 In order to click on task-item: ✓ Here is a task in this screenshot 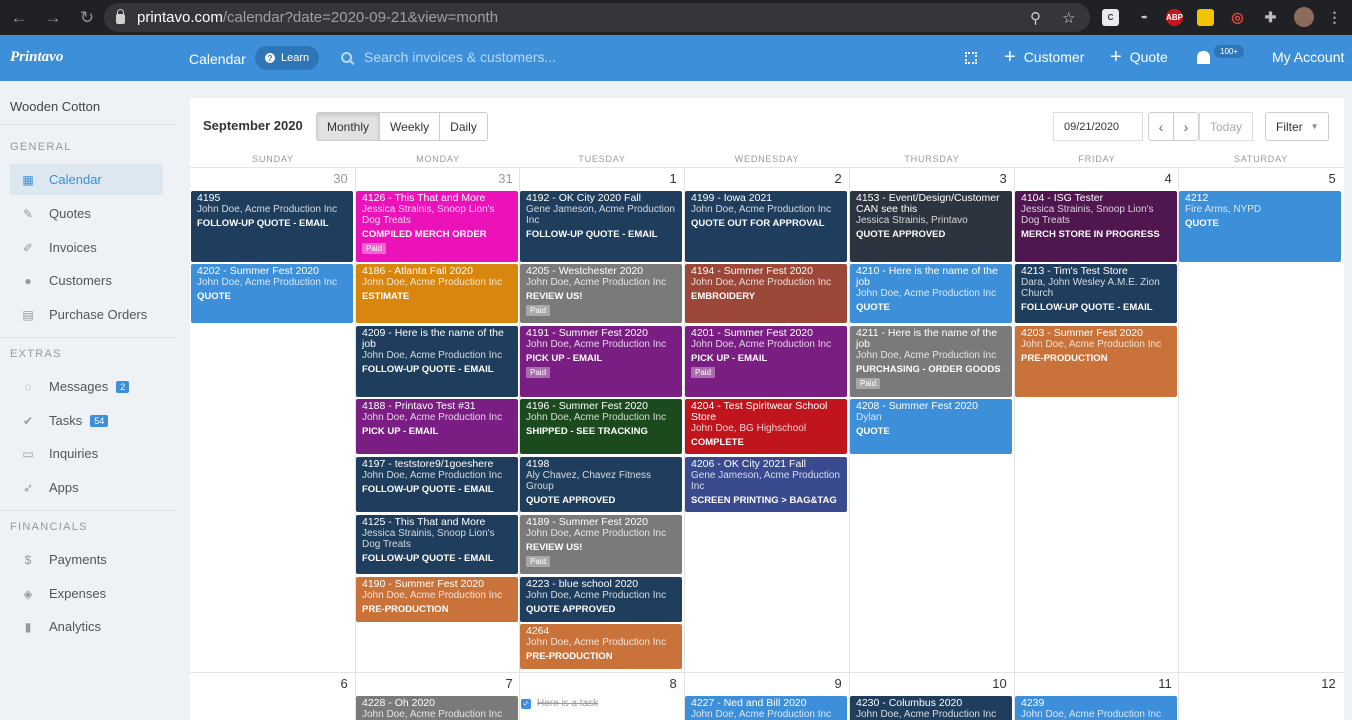, I will do `click(559, 703)`.